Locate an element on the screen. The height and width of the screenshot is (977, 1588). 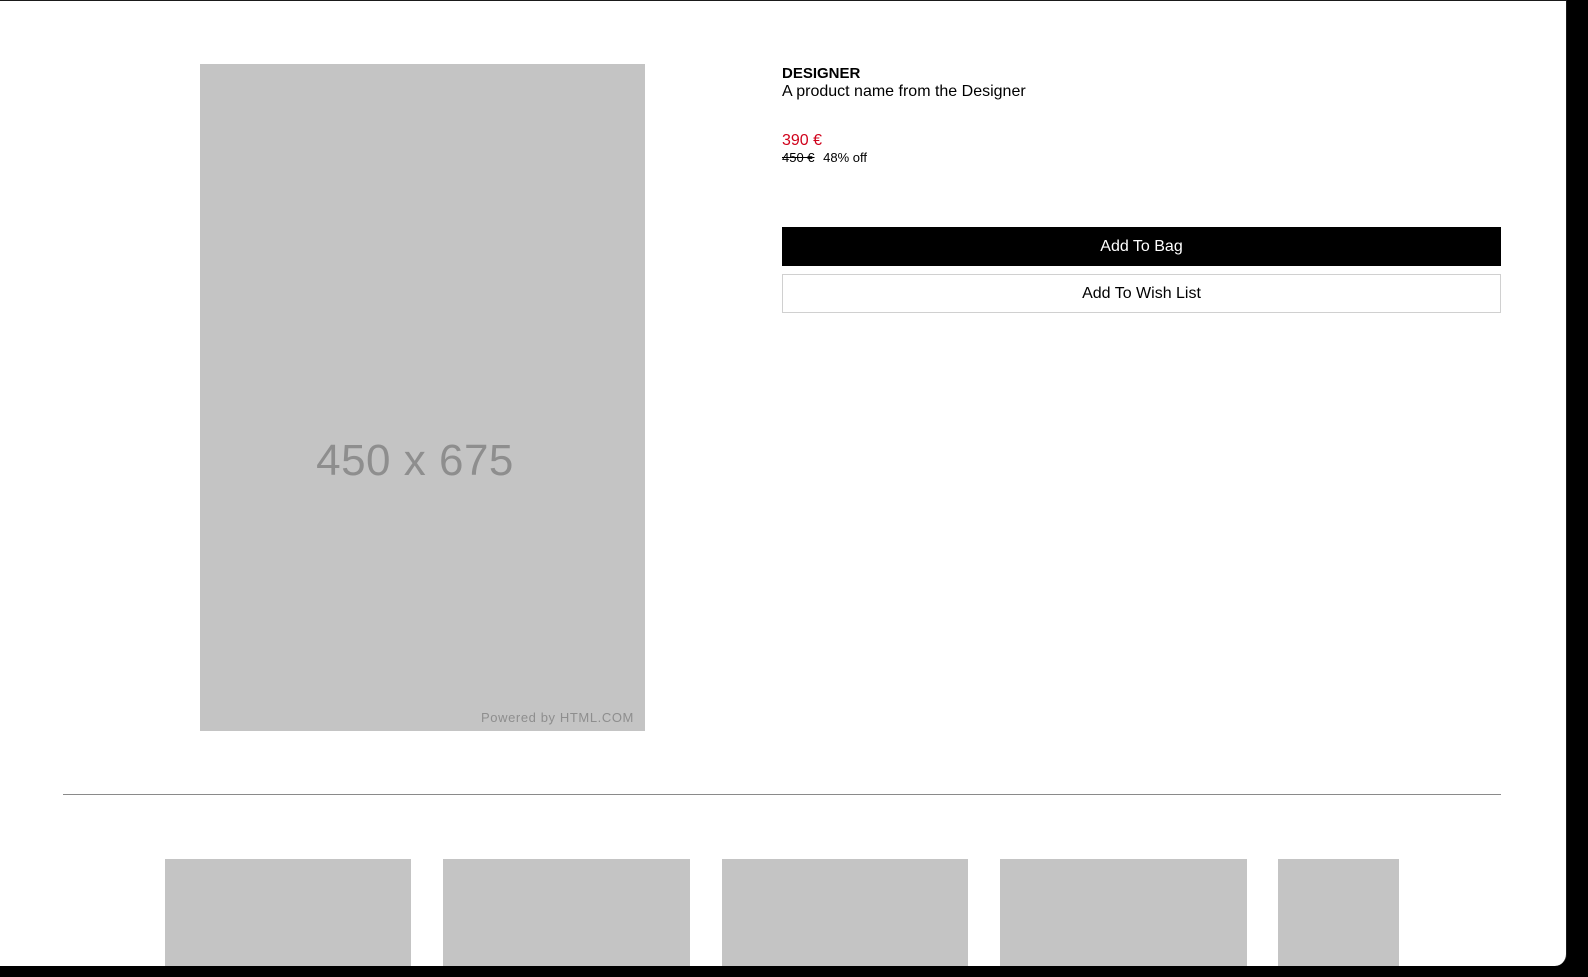
product-name: A product name from the Designer is located at coordinates (904, 91).